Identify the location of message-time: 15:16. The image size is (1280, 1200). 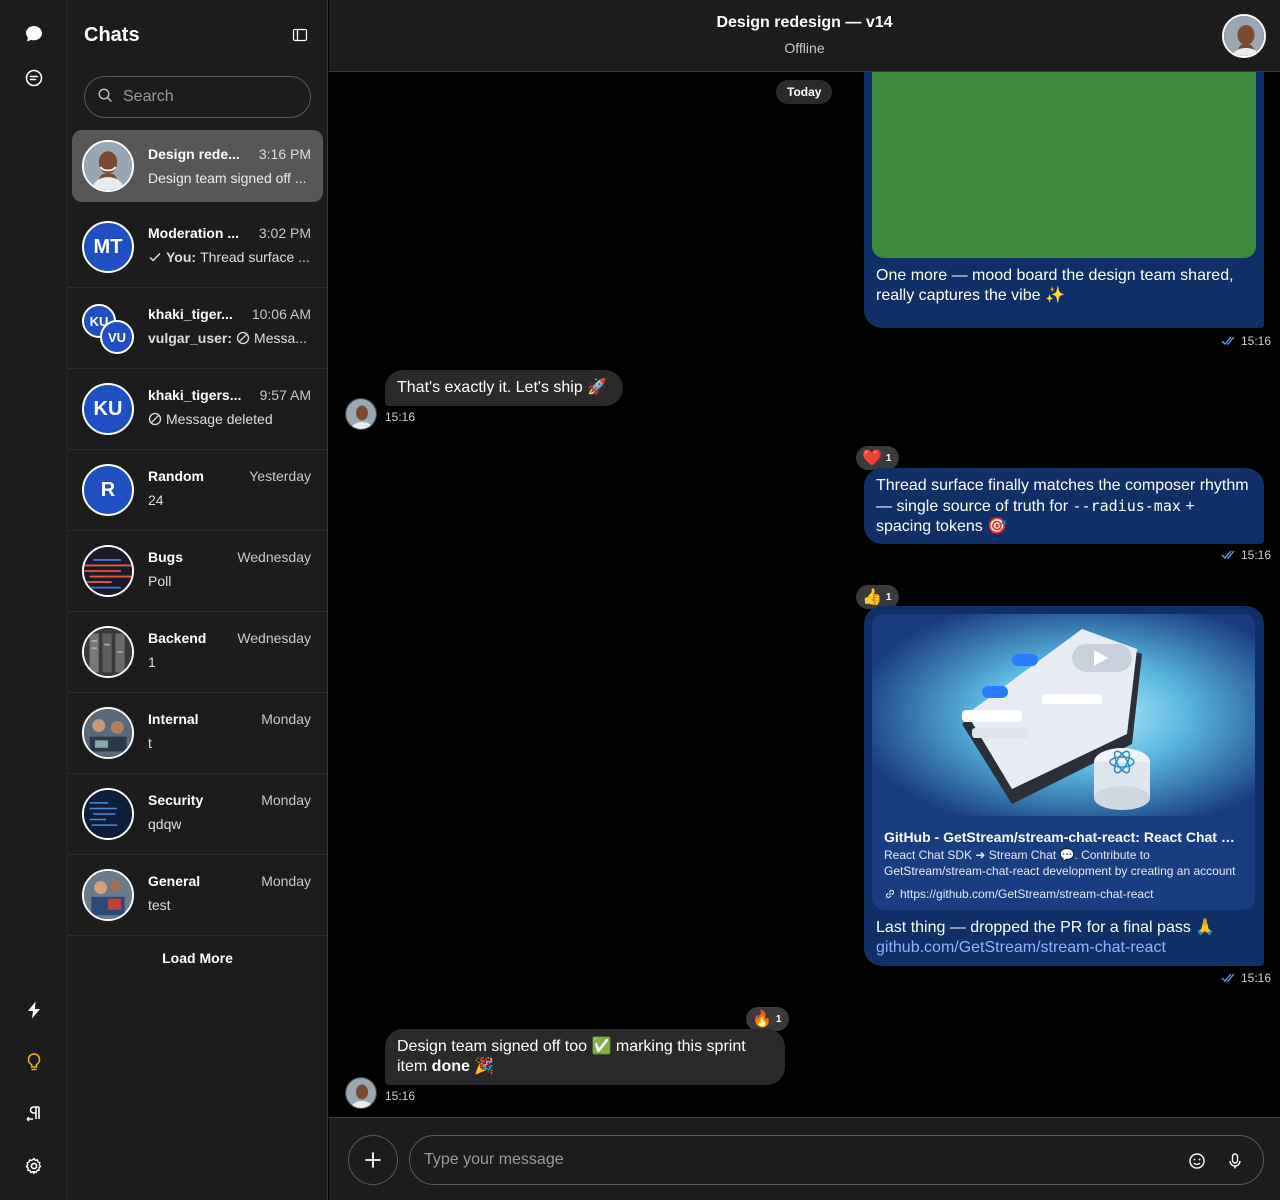
(400, 417).